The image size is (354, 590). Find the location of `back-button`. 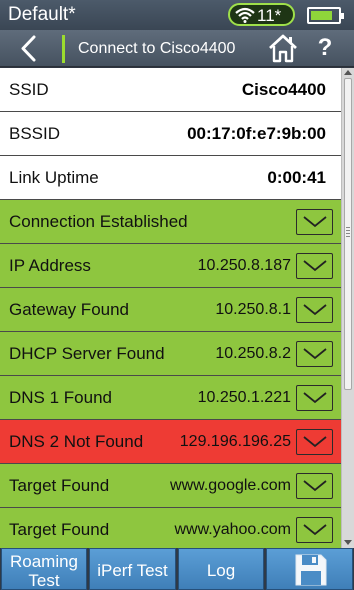

back-button is located at coordinates (30, 48).